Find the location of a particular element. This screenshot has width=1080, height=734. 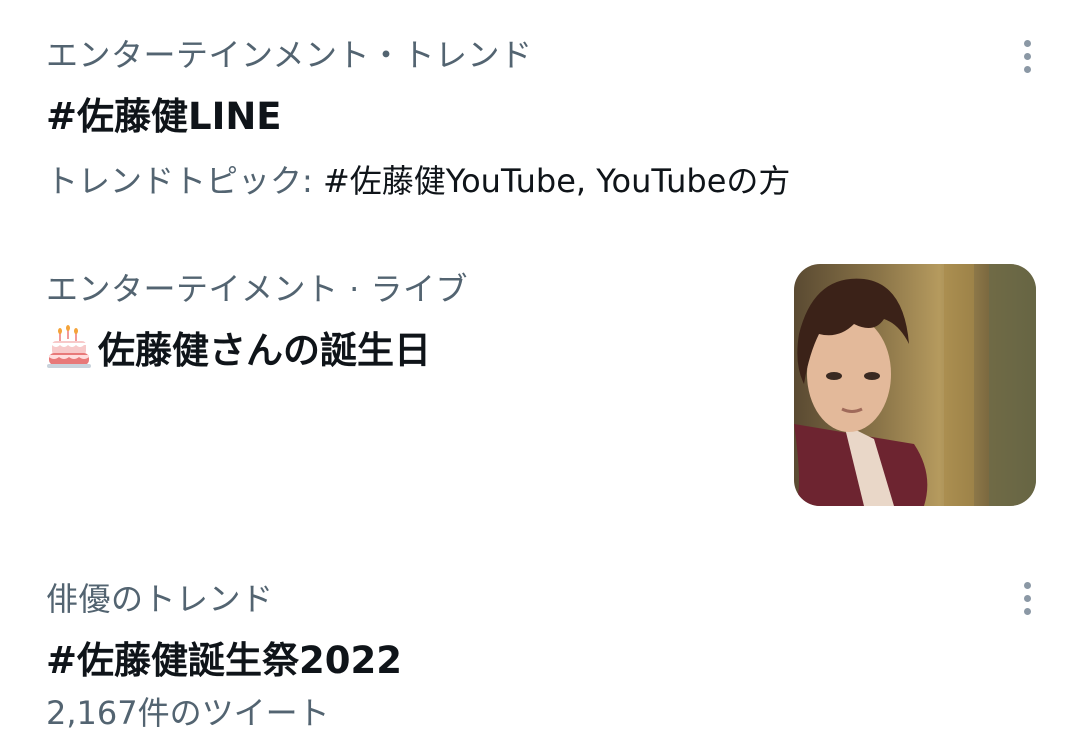

trend-title: 佐藤健さんの誕生日 is located at coordinates (264, 350).